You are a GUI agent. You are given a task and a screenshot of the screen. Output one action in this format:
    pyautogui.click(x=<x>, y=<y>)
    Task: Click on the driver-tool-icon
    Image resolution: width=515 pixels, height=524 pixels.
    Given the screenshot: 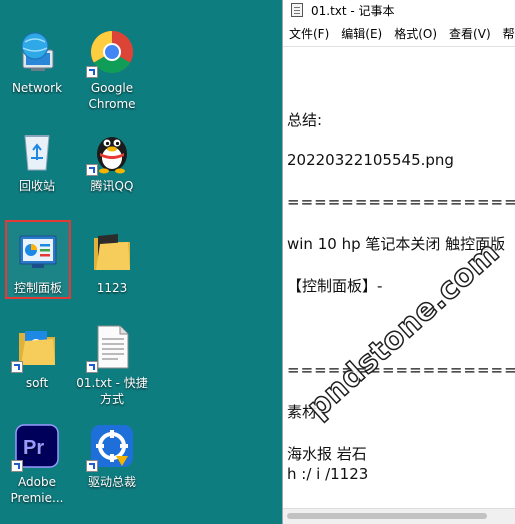 What is the action you would take?
    pyautogui.click(x=111, y=447)
    